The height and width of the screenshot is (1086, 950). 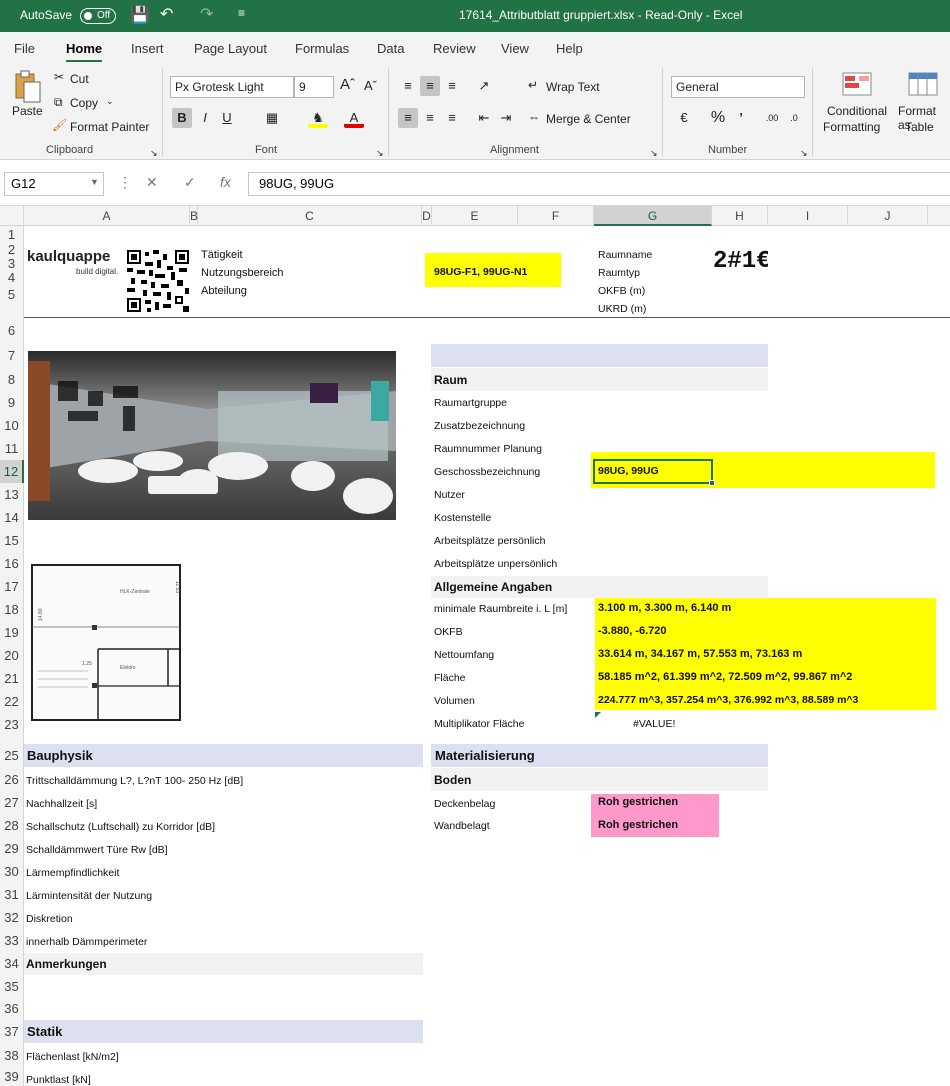 What do you see at coordinates (632, 631) in the screenshot?
I see `okfb-value: -3.880, -6.720` at bounding box center [632, 631].